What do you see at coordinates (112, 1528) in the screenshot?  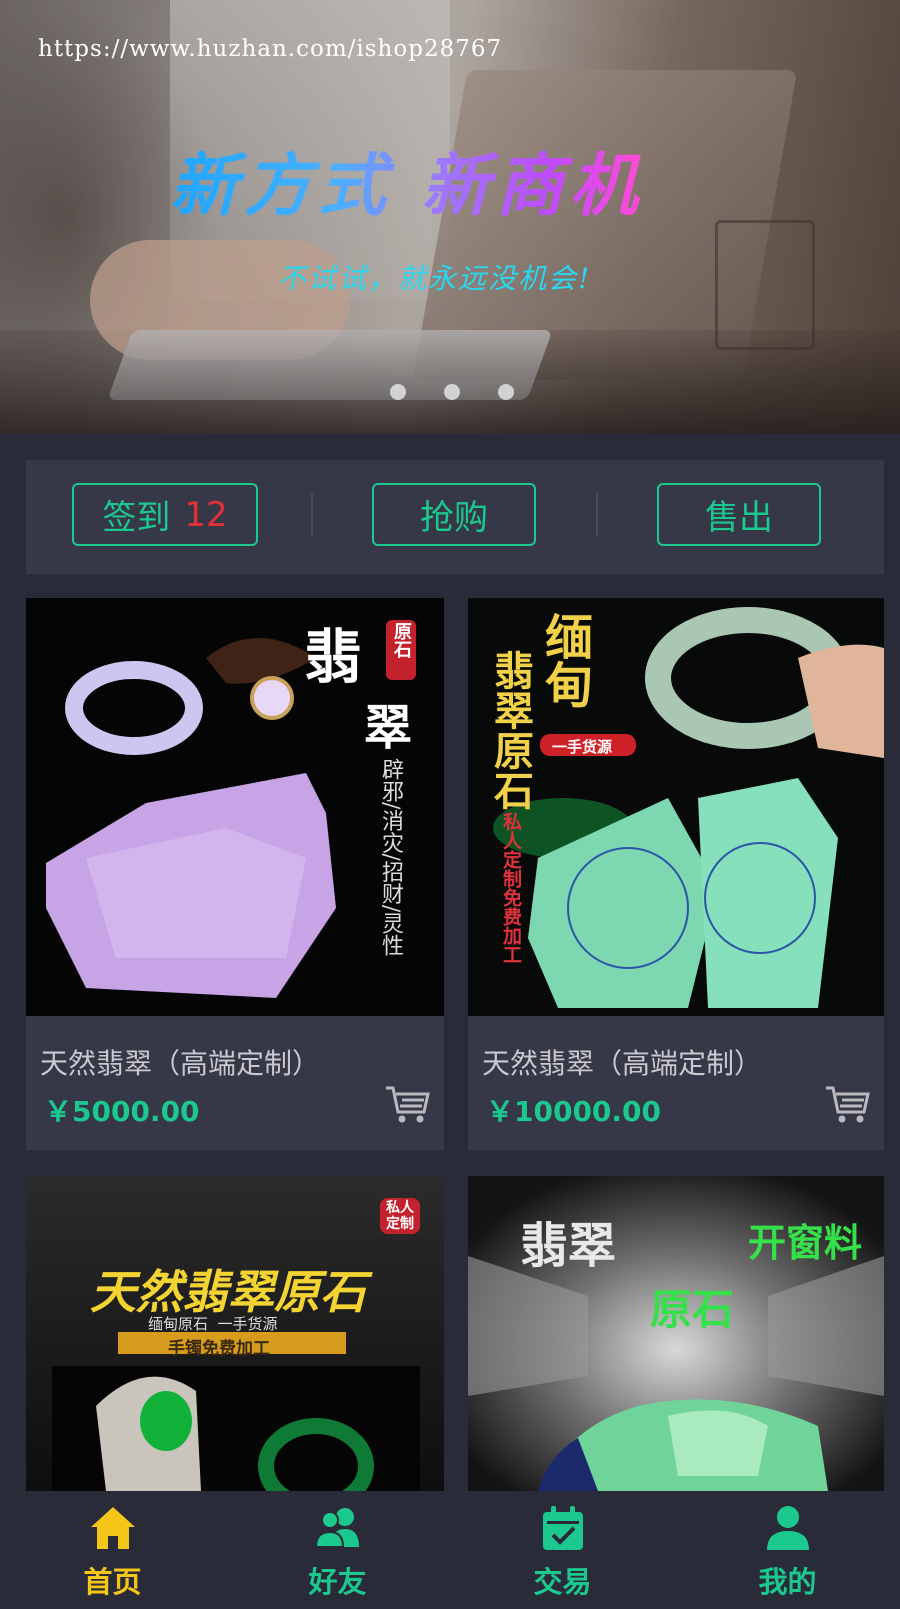 I see `home-icon` at bounding box center [112, 1528].